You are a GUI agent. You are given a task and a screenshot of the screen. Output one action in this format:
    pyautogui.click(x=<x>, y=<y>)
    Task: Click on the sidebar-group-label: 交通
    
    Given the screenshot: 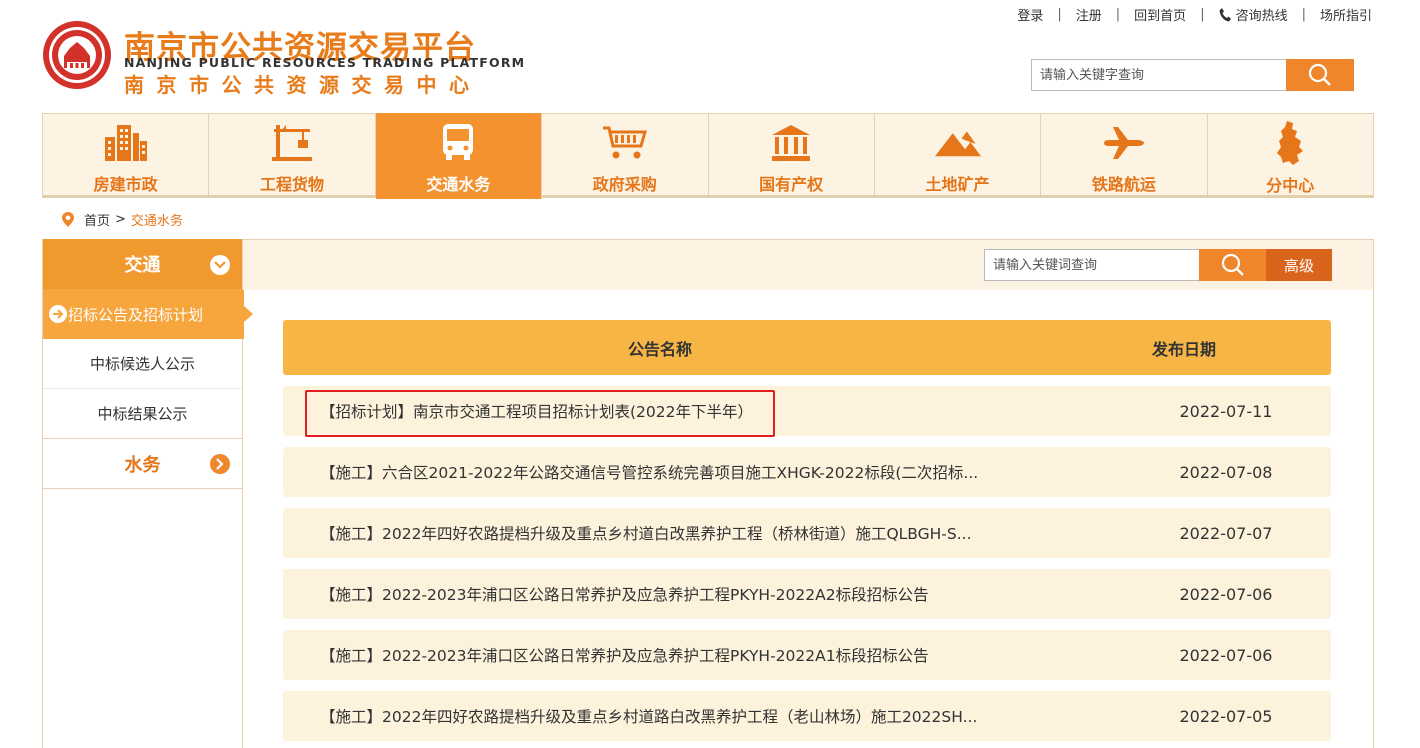 What is the action you would take?
    pyautogui.click(x=142, y=265)
    